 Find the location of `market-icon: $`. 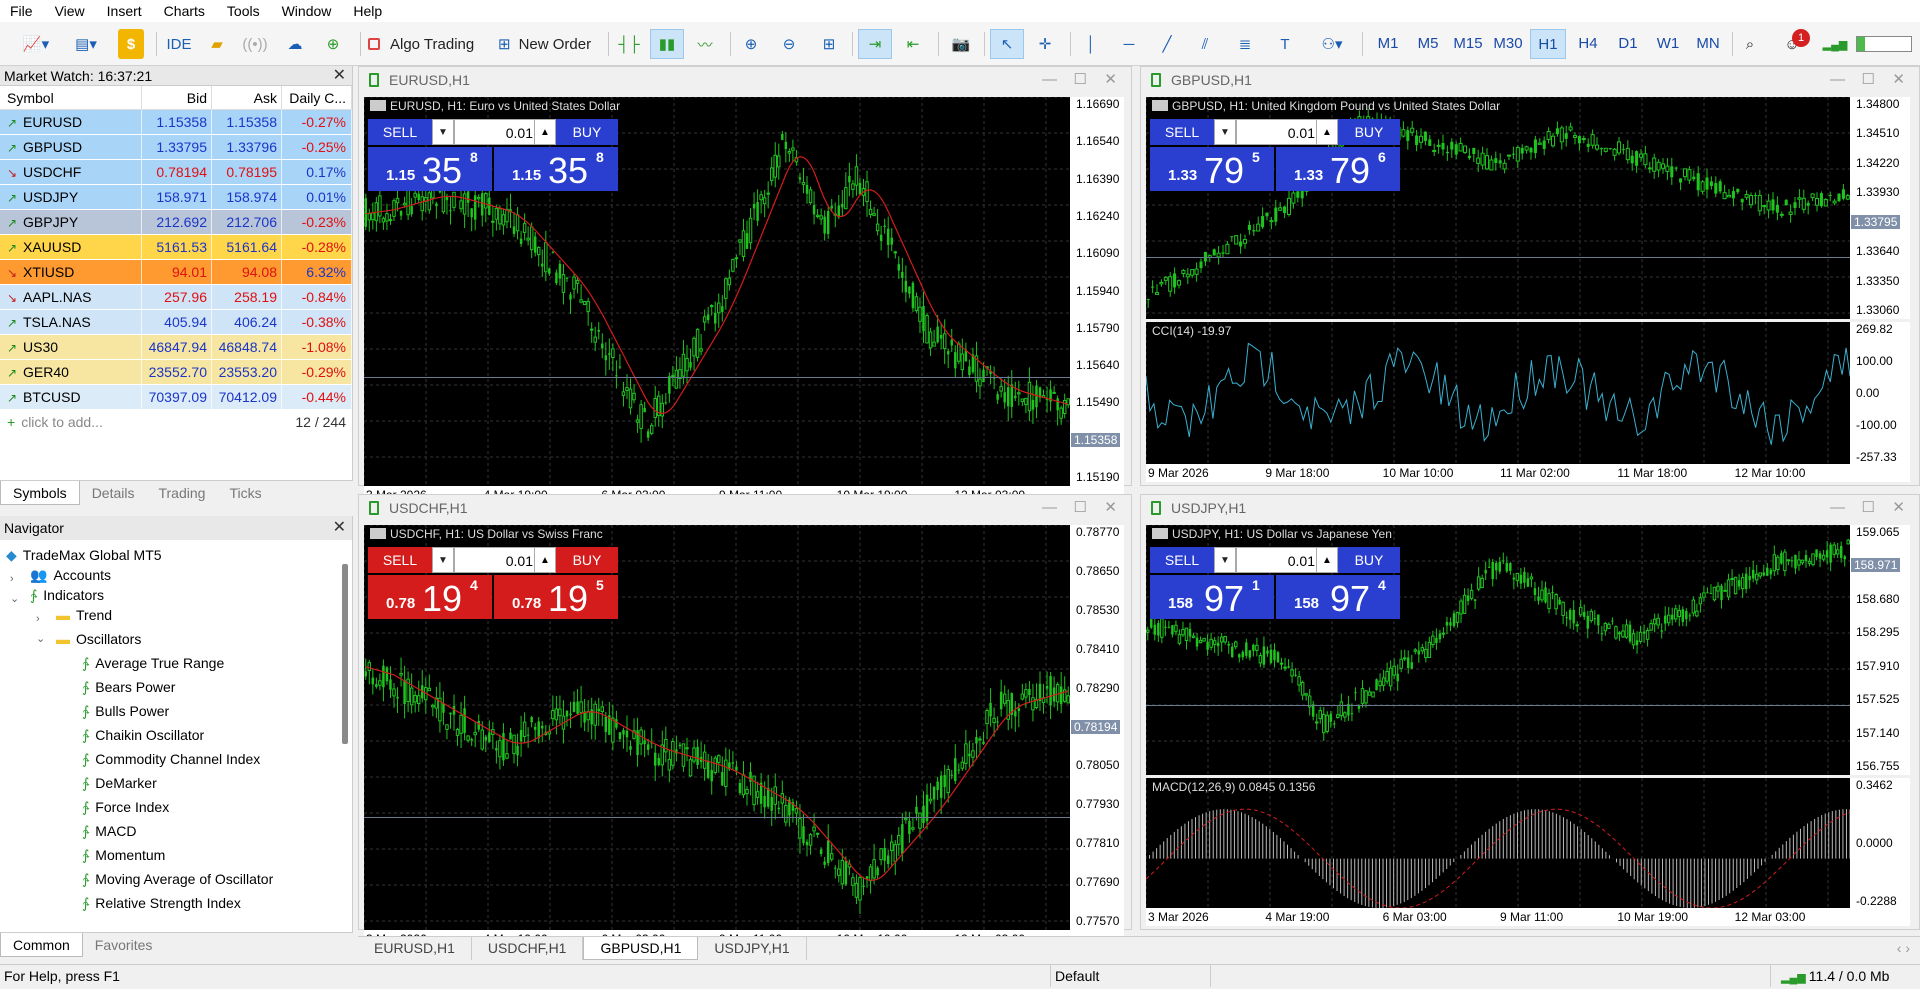

market-icon: $ is located at coordinates (131, 44).